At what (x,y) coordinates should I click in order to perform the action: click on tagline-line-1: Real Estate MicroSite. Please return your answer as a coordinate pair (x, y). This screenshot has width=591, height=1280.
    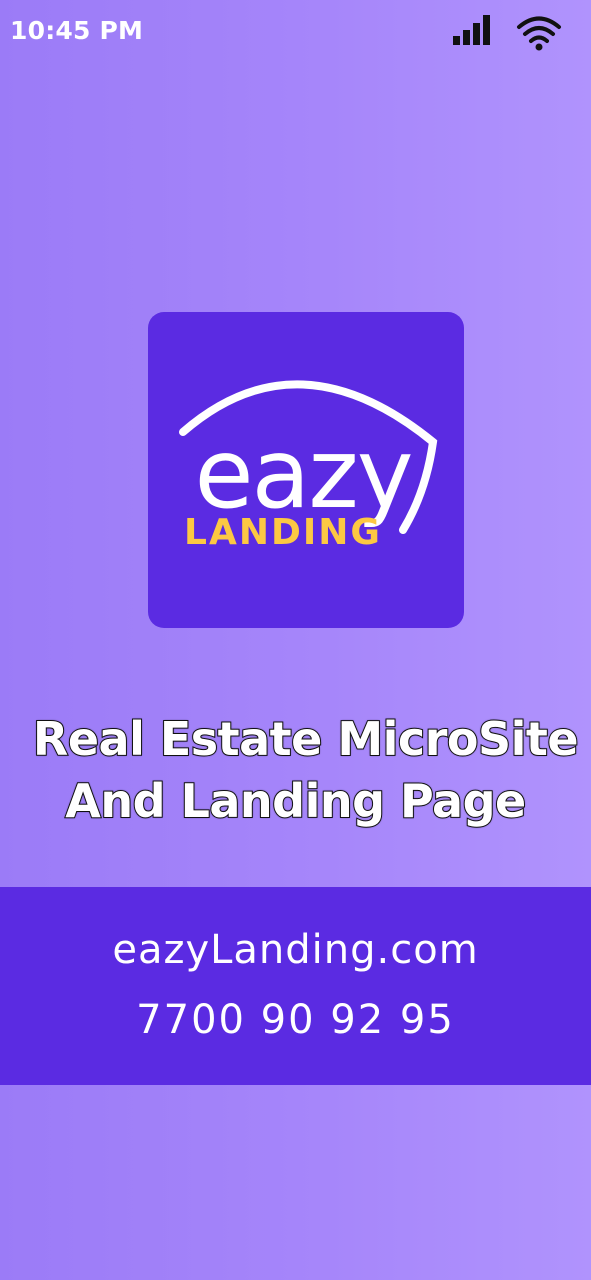
    Looking at the image, I should click on (306, 739).